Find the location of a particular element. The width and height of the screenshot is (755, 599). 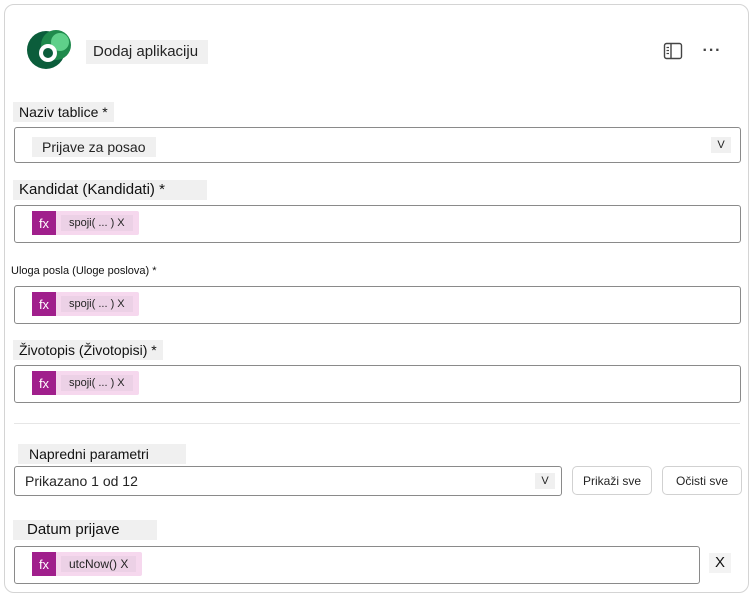

ellipsis-icon: ··· is located at coordinates (712, 51).